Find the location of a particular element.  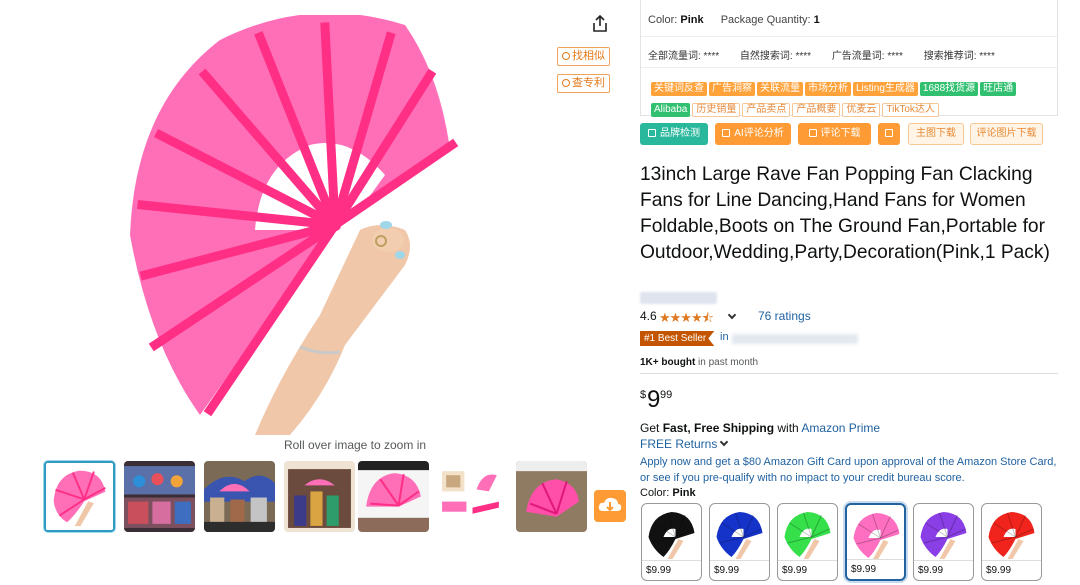

traffic-stat: 自然搜索词: **** is located at coordinates (775, 56).